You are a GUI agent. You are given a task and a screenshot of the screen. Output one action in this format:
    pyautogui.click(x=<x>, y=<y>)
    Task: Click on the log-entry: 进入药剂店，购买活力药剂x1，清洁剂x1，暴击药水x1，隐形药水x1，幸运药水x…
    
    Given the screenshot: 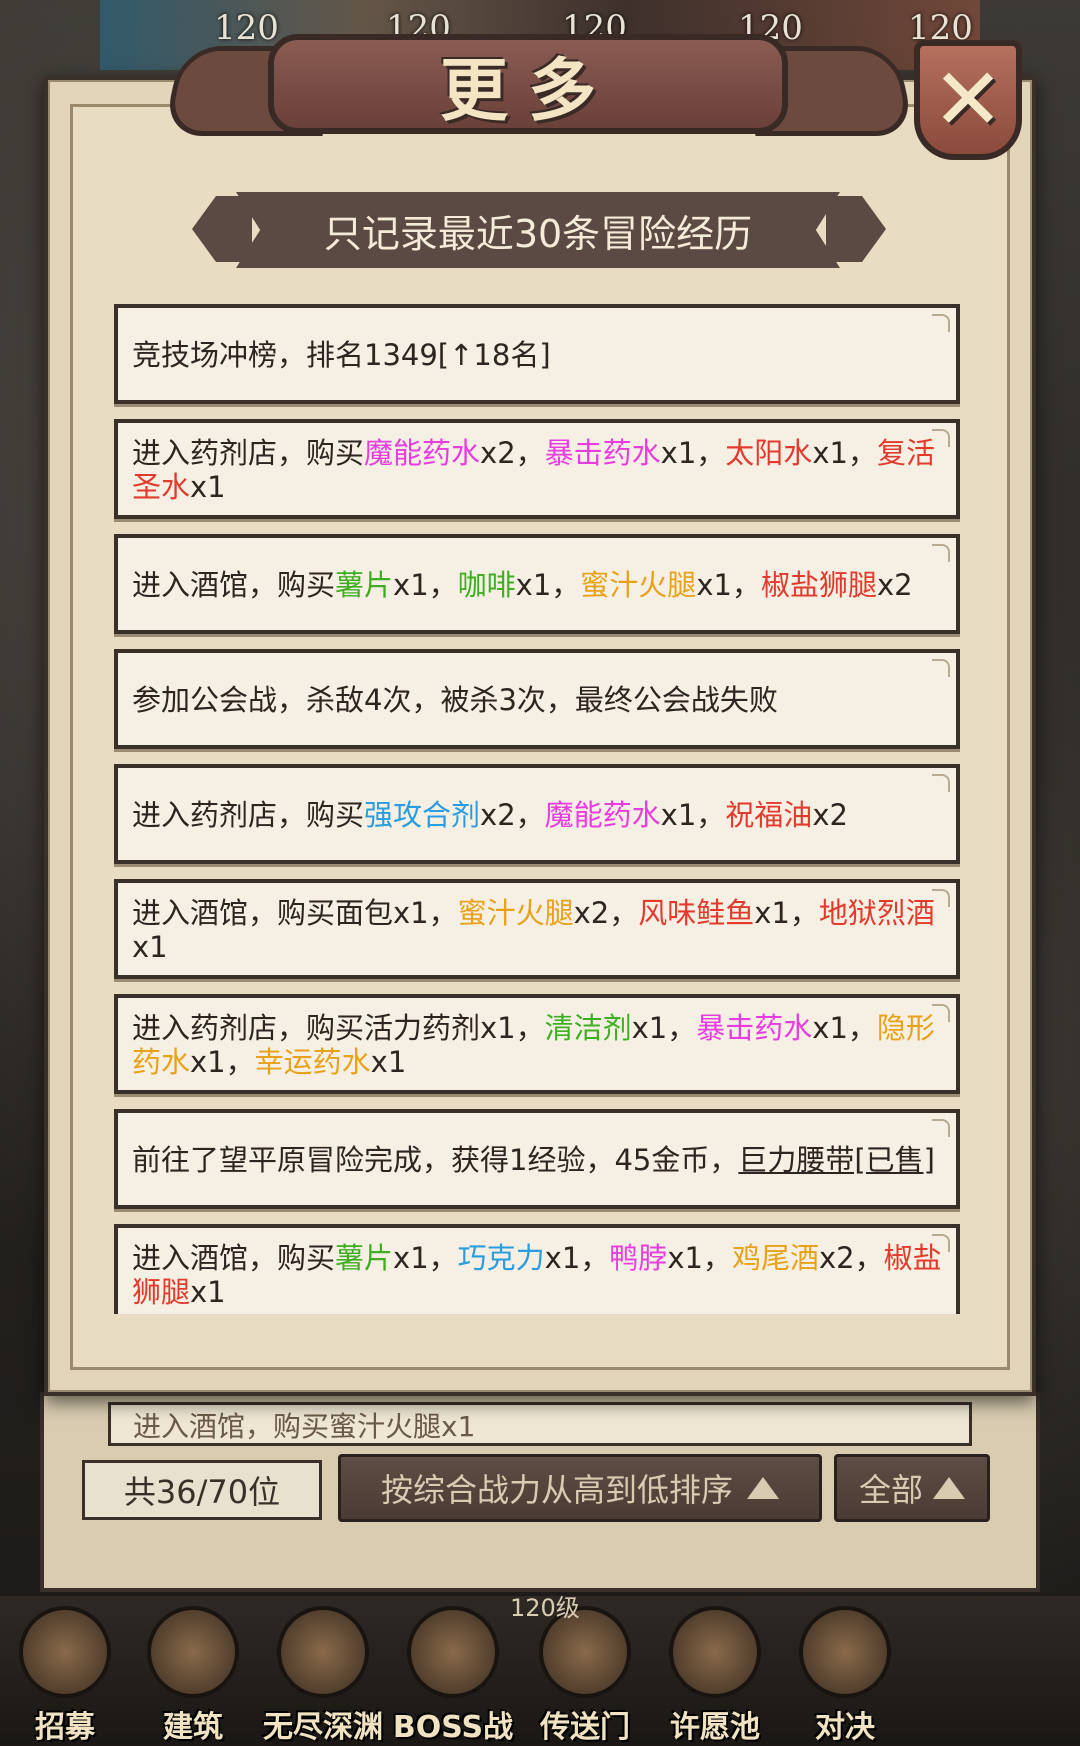 What is the action you would take?
    pyautogui.click(x=537, y=1044)
    